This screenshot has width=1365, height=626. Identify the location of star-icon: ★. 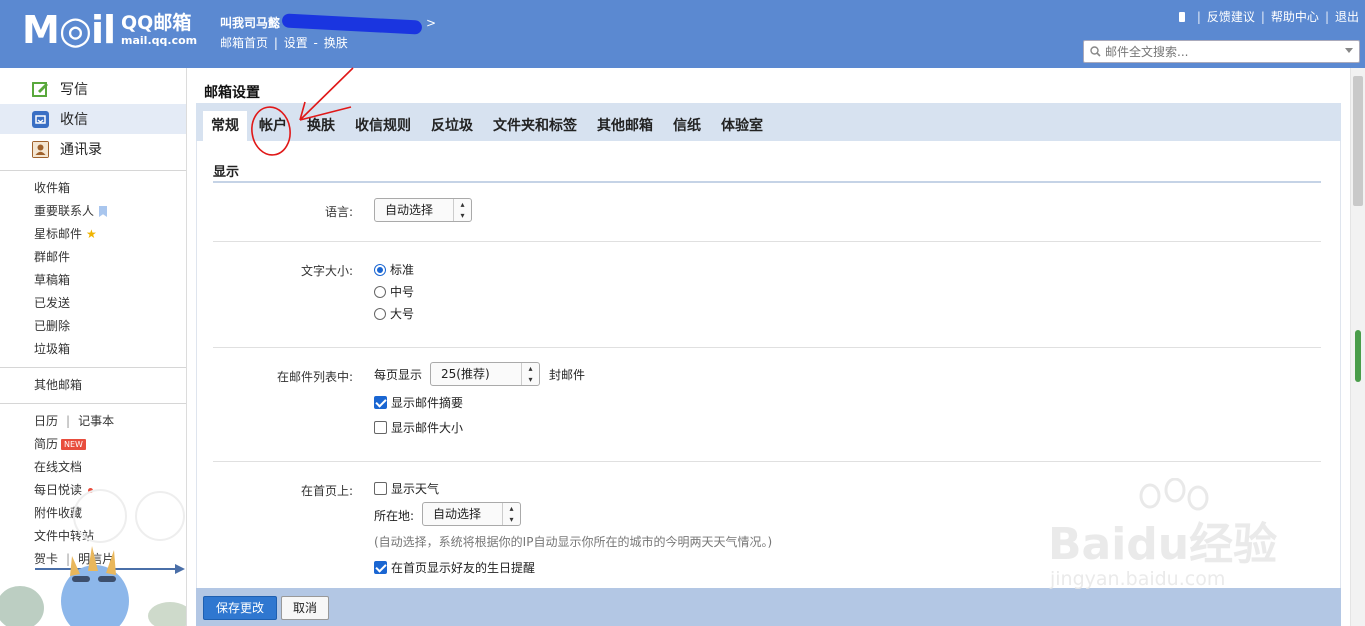
(91, 234).